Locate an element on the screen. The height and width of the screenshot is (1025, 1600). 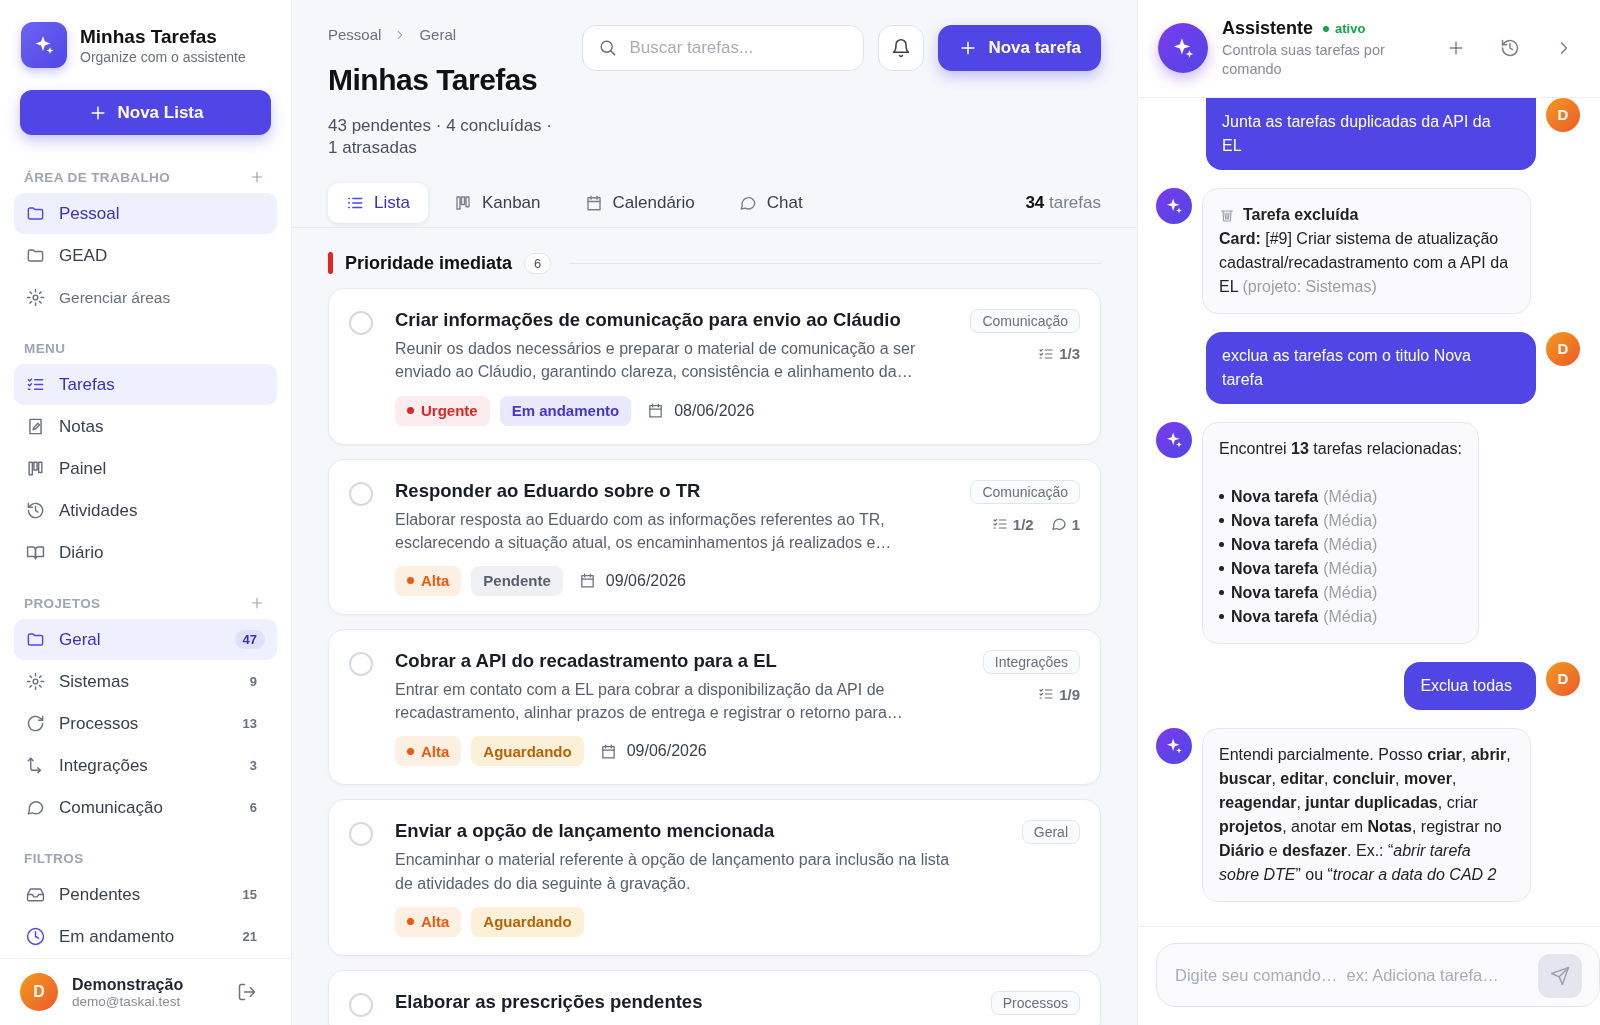
sidebar-item: Comunicação 6 is located at coordinates (145, 807).